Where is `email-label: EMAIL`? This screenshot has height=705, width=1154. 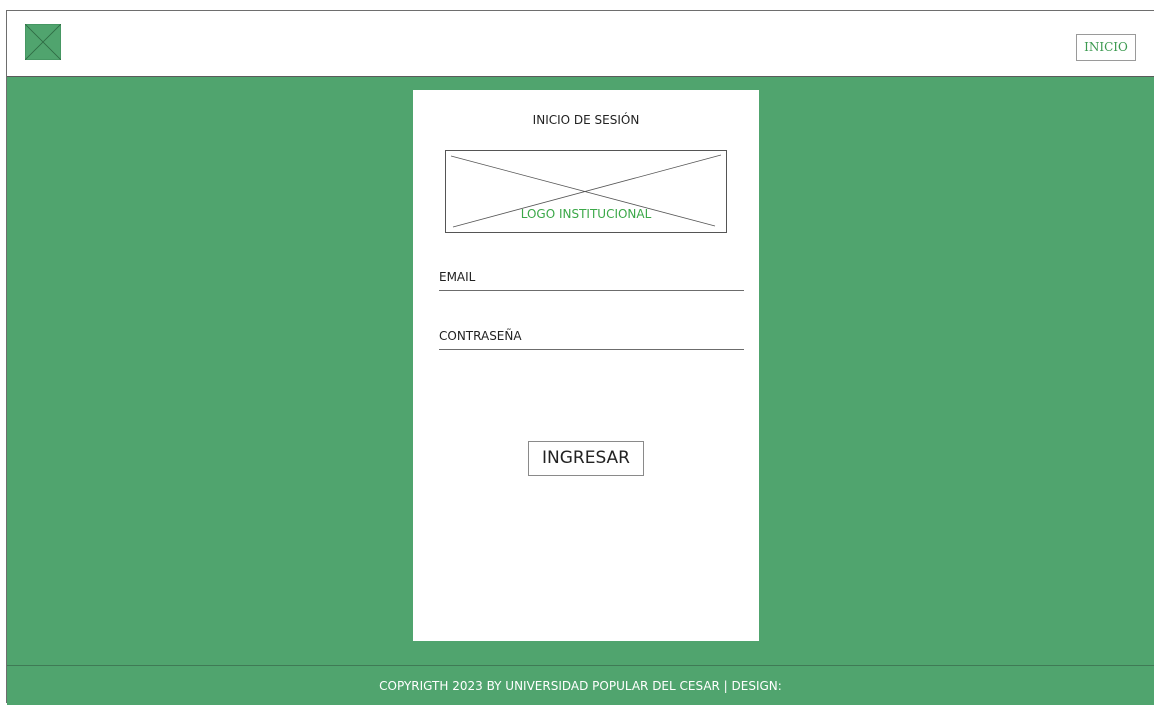 email-label: EMAIL is located at coordinates (457, 277).